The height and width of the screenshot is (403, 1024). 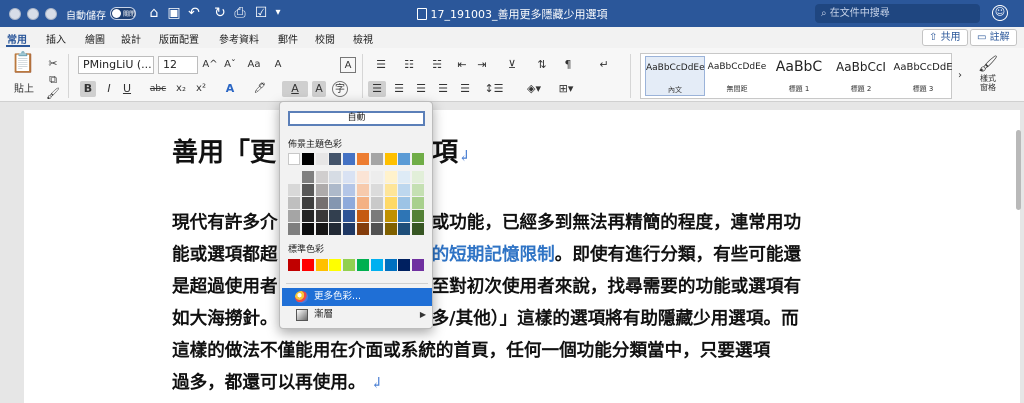 I want to click on borders-icon: ⊞▾, so click(x=566, y=89).